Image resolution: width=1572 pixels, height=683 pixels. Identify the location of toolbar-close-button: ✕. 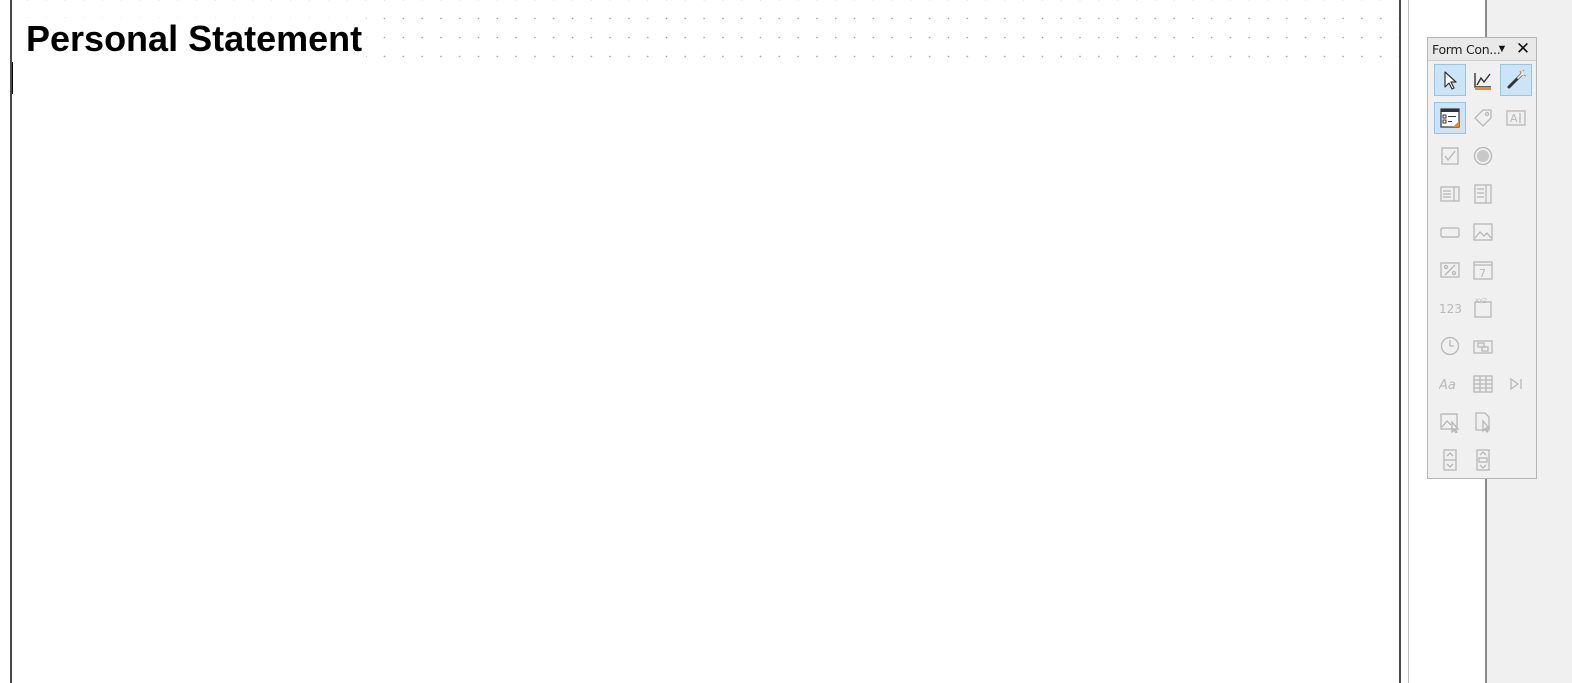
(1523, 49).